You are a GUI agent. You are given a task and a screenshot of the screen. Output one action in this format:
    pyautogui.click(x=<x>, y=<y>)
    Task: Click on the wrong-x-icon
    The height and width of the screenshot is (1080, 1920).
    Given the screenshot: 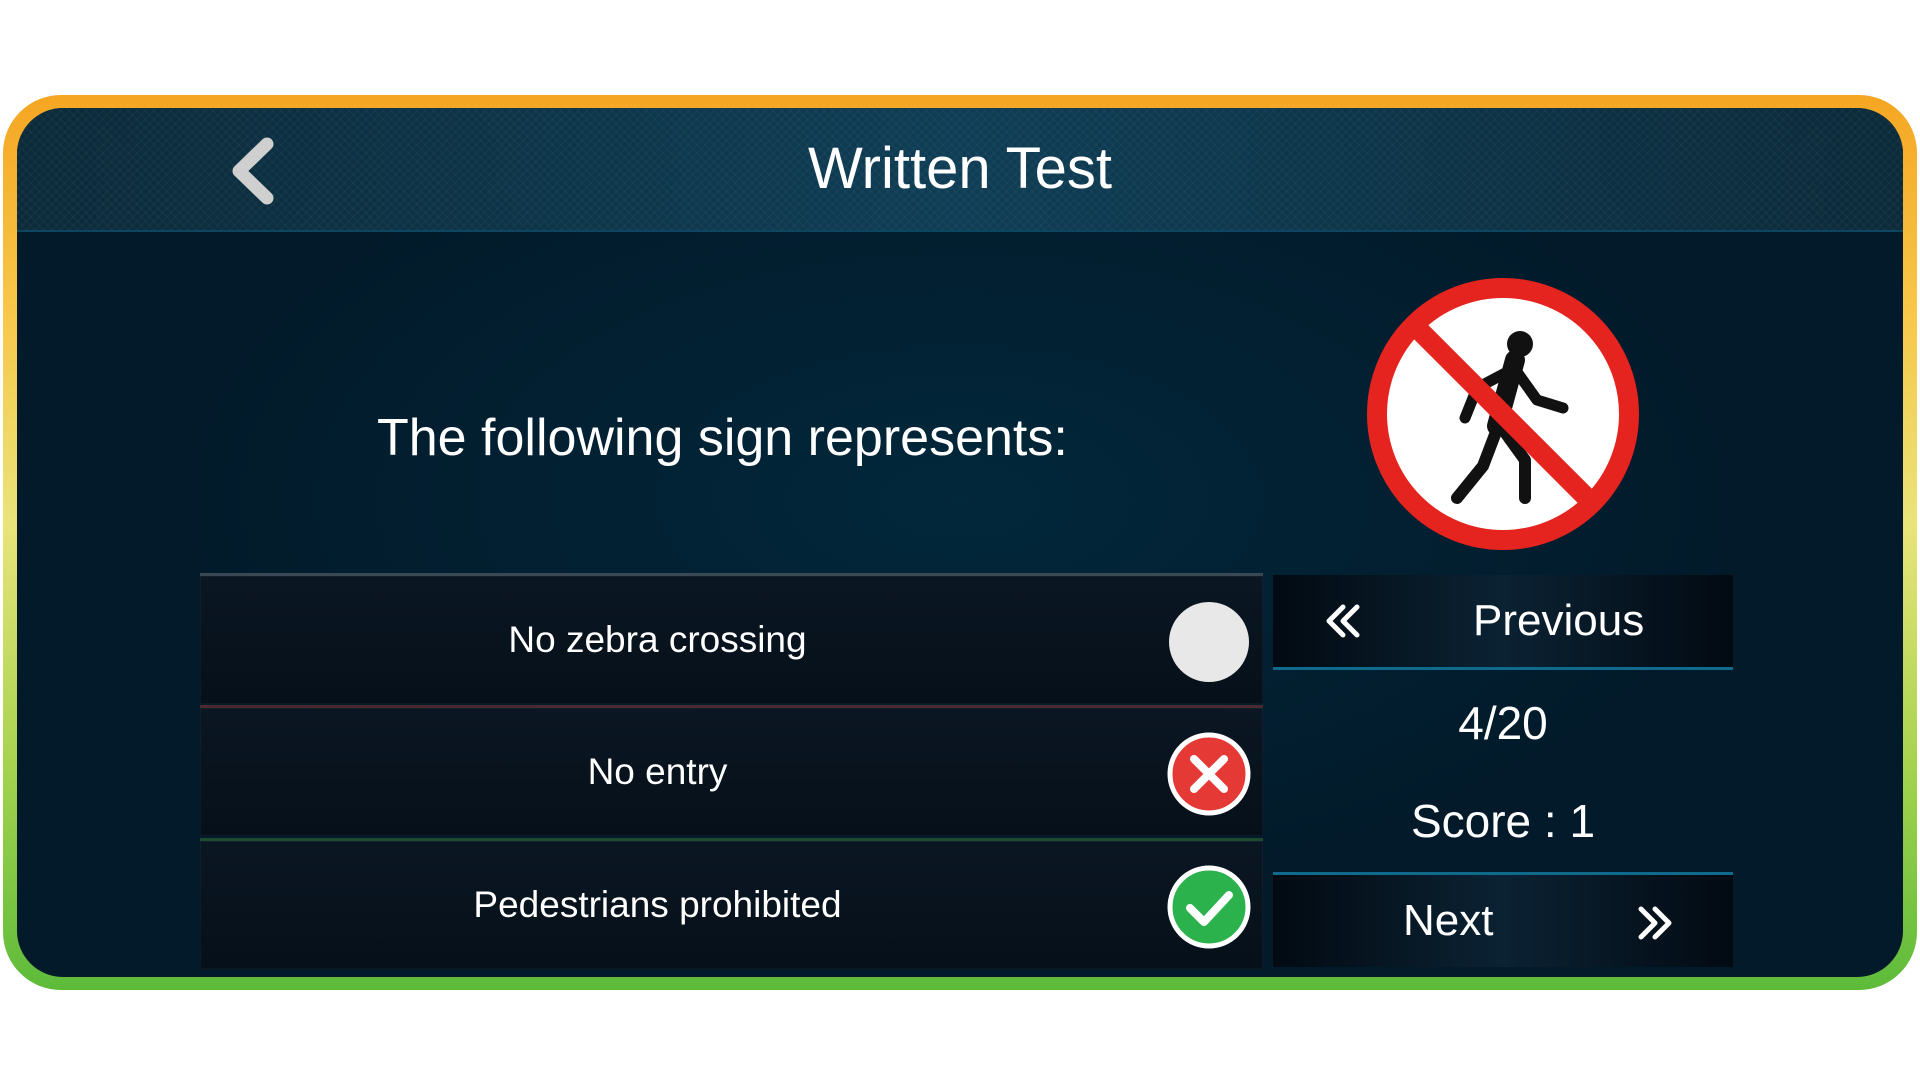 What is the action you would take?
    pyautogui.click(x=1209, y=774)
    